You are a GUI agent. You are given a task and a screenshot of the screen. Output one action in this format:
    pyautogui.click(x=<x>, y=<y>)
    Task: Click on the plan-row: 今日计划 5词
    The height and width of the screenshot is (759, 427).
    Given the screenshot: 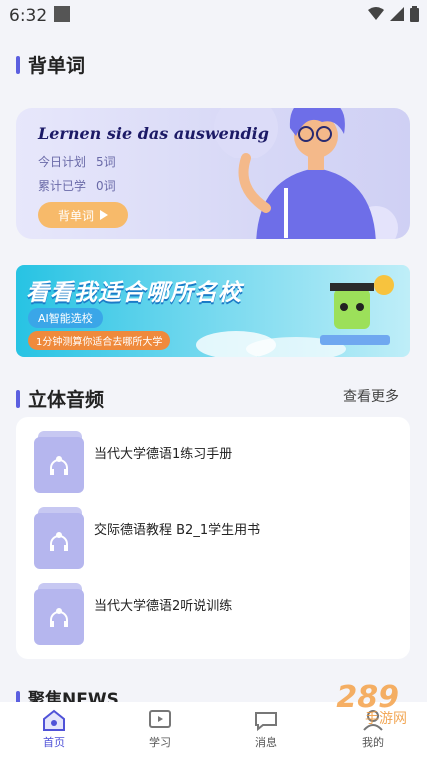 What is the action you would take?
    pyautogui.click(x=77, y=161)
    